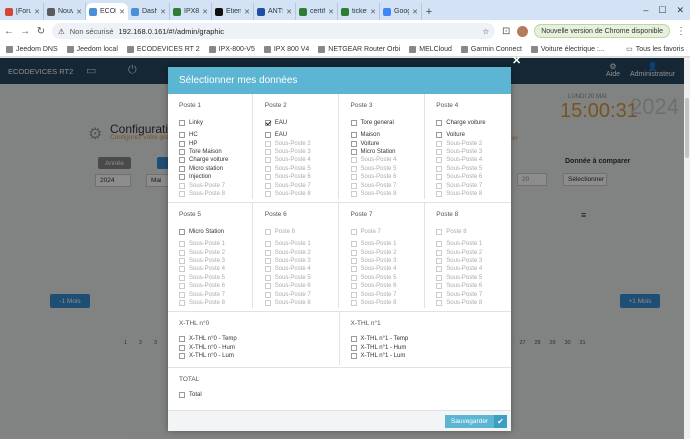  What do you see at coordinates (359, 11) in the screenshot?
I see `browser-tab: ticket ✕` at bounding box center [359, 11].